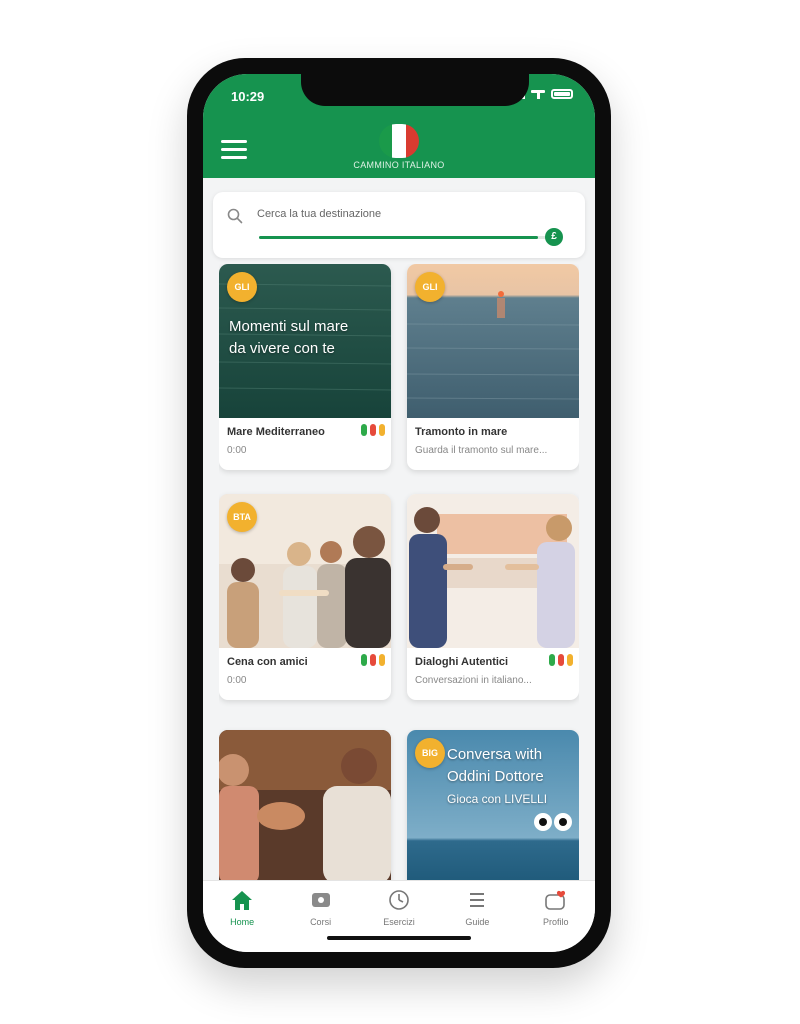 This screenshot has height=1024, width=800. I want to click on hamburger-menu-icon, so click(234, 150).